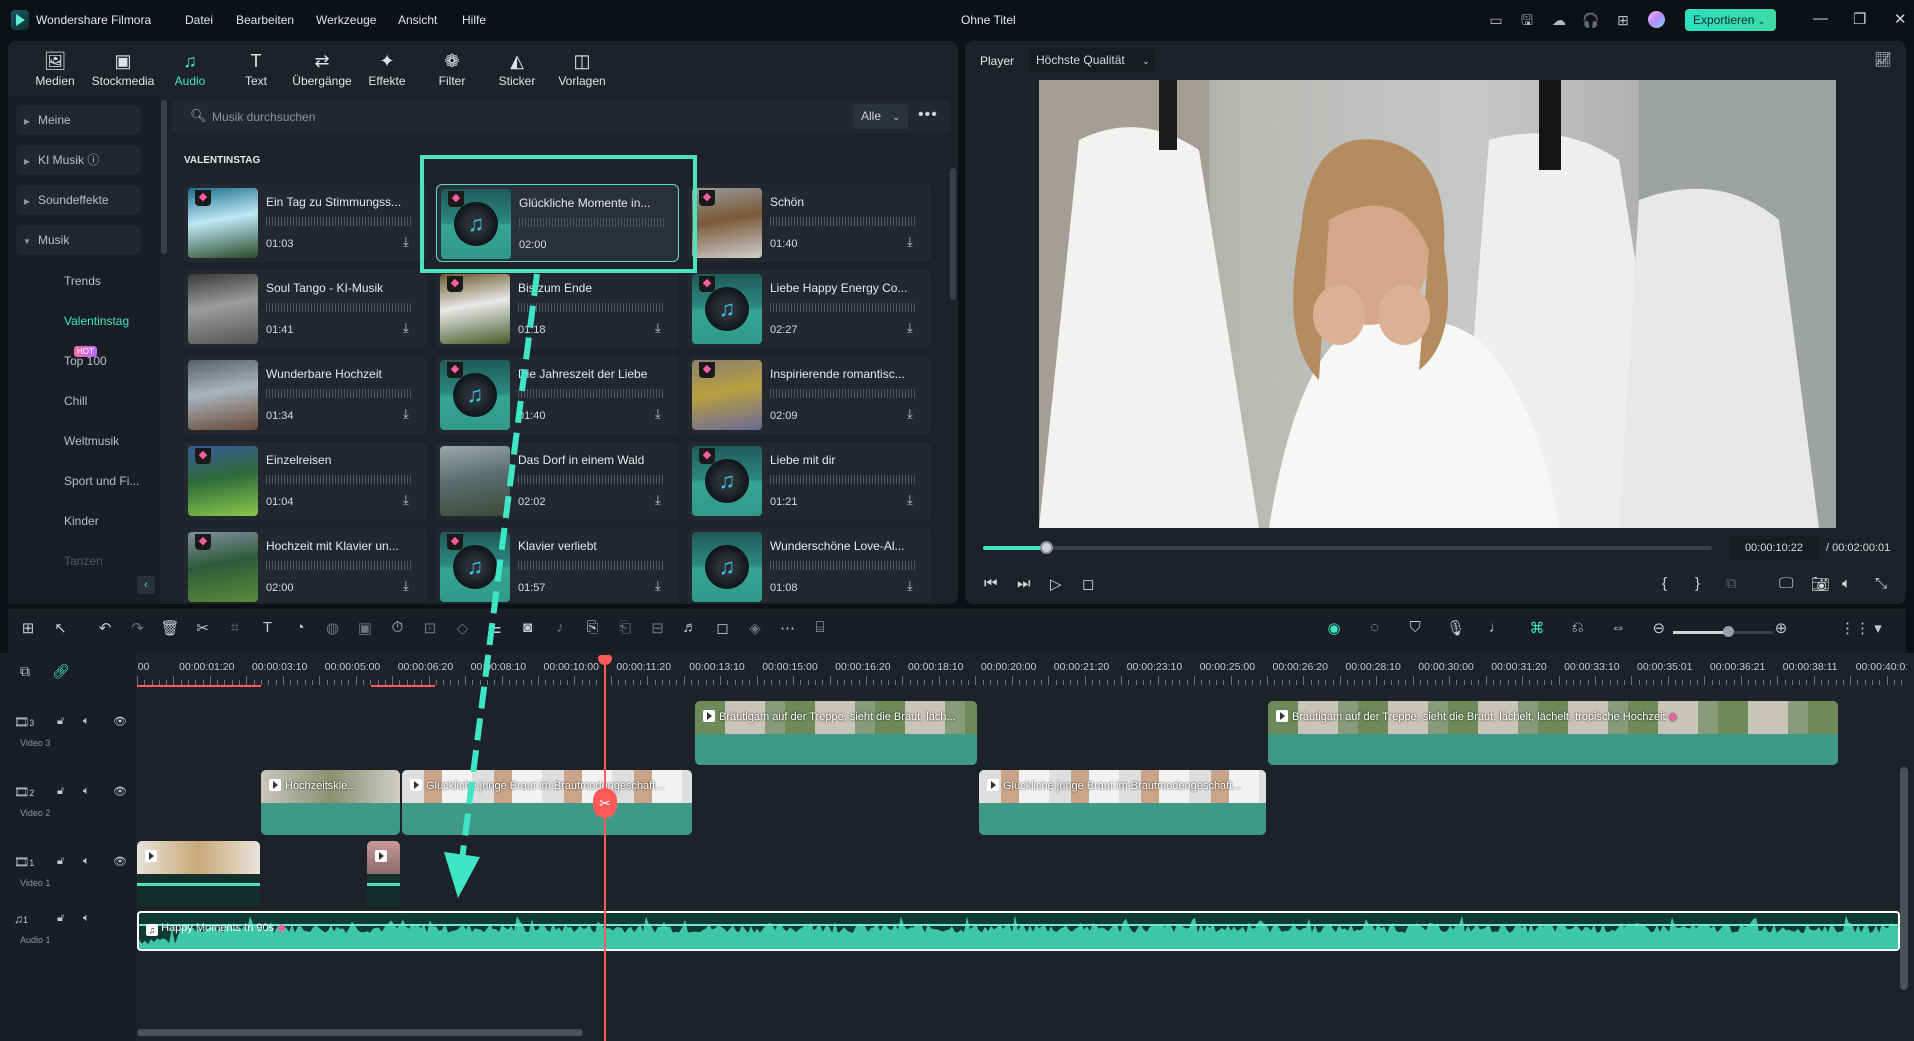  What do you see at coordinates (170, 628) in the screenshot?
I see `delete-icon: 🗑︎` at bounding box center [170, 628].